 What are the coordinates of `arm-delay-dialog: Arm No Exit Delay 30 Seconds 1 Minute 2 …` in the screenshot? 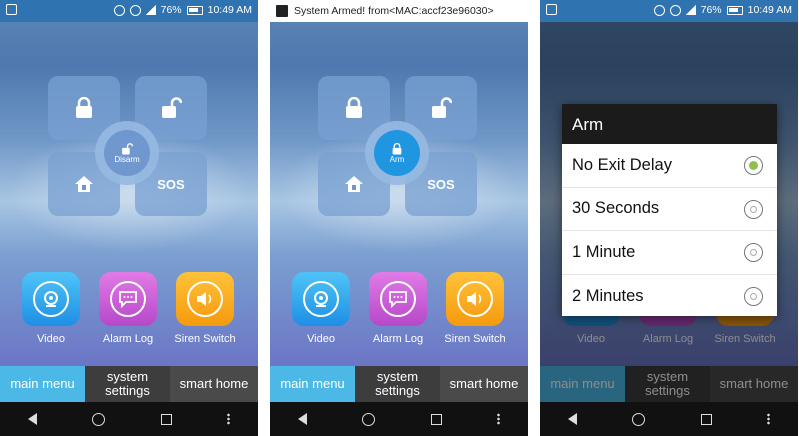 It's located at (669, 210).